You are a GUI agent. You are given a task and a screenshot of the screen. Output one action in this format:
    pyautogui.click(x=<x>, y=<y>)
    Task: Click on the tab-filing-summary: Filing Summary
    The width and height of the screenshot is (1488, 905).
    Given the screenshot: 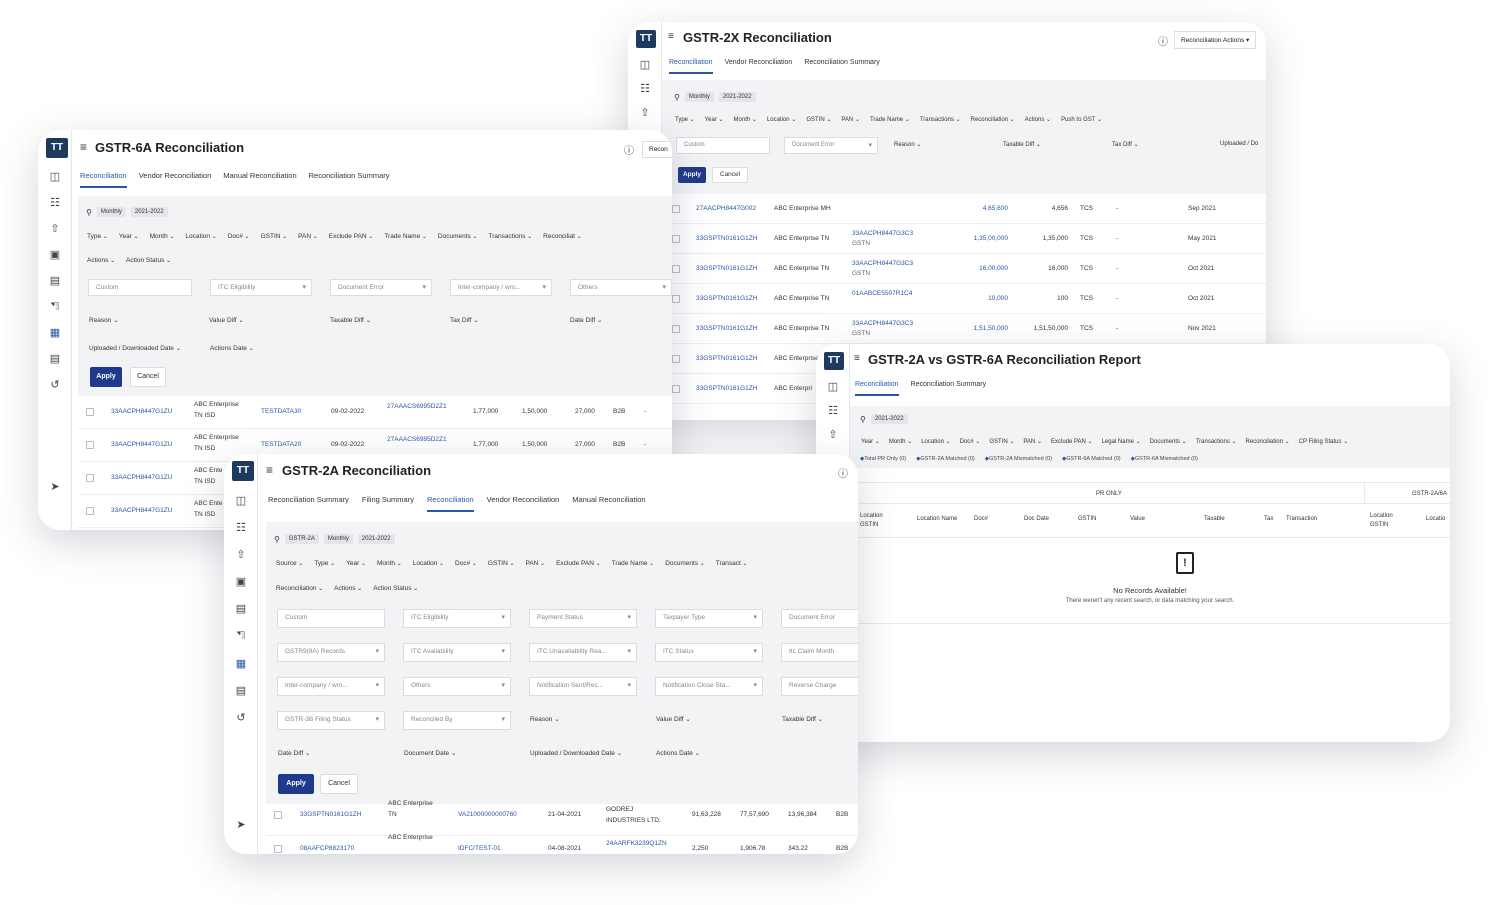 What is the action you would take?
    pyautogui.click(x=388, y=503)
    